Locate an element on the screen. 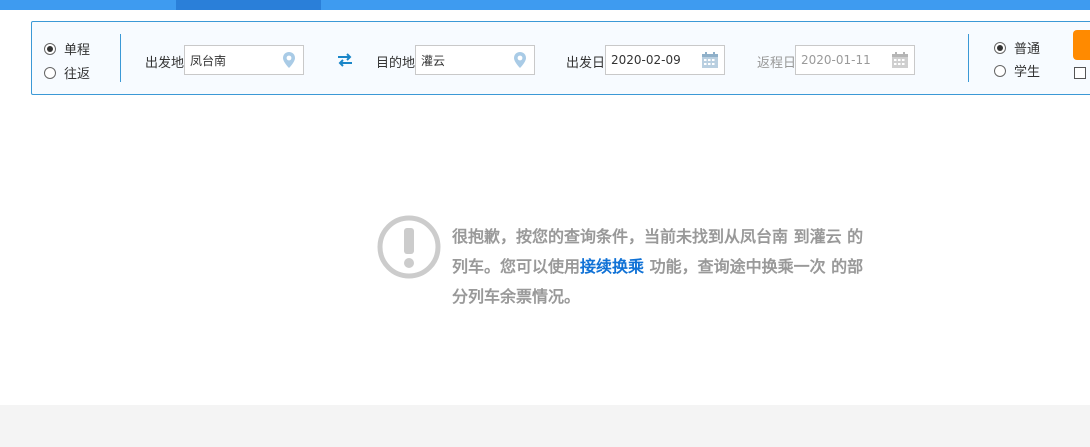 Image resolution: width=1090 pixels, height=447 pixels. footer is located at coordinates (545, 426).